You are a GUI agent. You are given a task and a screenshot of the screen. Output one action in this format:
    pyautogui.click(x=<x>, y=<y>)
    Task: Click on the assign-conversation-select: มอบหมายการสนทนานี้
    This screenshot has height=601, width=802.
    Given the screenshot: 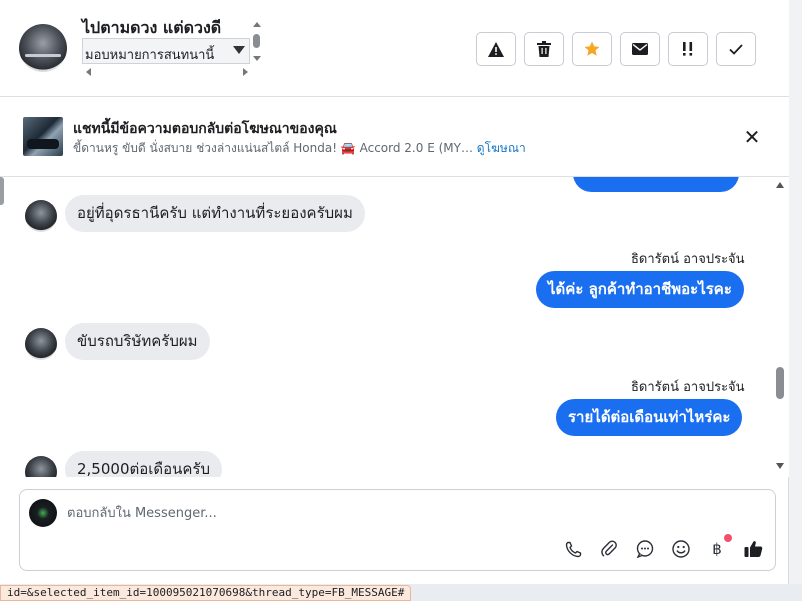 What is the action you would take?
    pyautogui.click(x=166, y=51)
    